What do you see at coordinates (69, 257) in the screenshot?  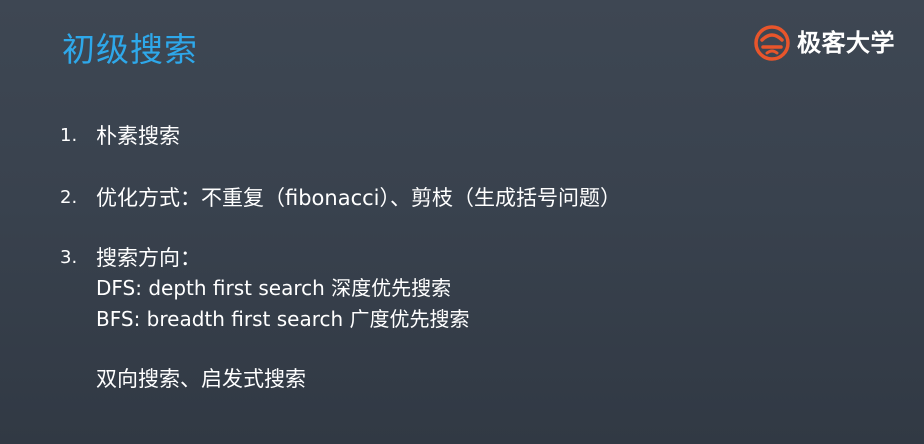 I see `list-item-number: 3.` at bounding box center [69, 257].